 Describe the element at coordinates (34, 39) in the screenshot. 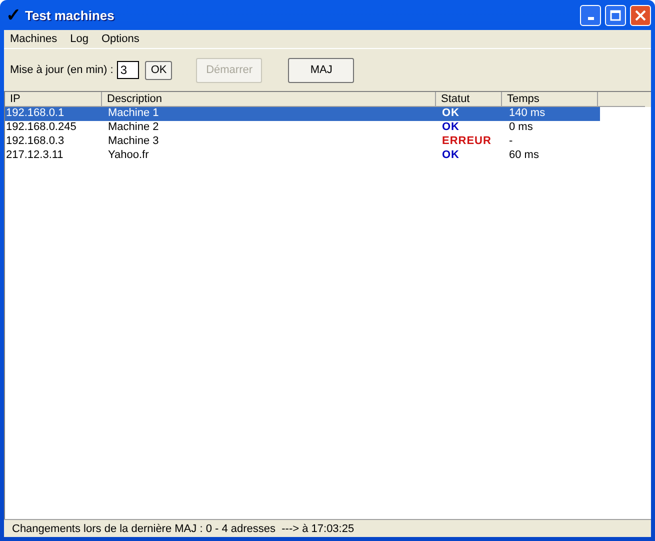

I see `menu-item: Machines` at that location.